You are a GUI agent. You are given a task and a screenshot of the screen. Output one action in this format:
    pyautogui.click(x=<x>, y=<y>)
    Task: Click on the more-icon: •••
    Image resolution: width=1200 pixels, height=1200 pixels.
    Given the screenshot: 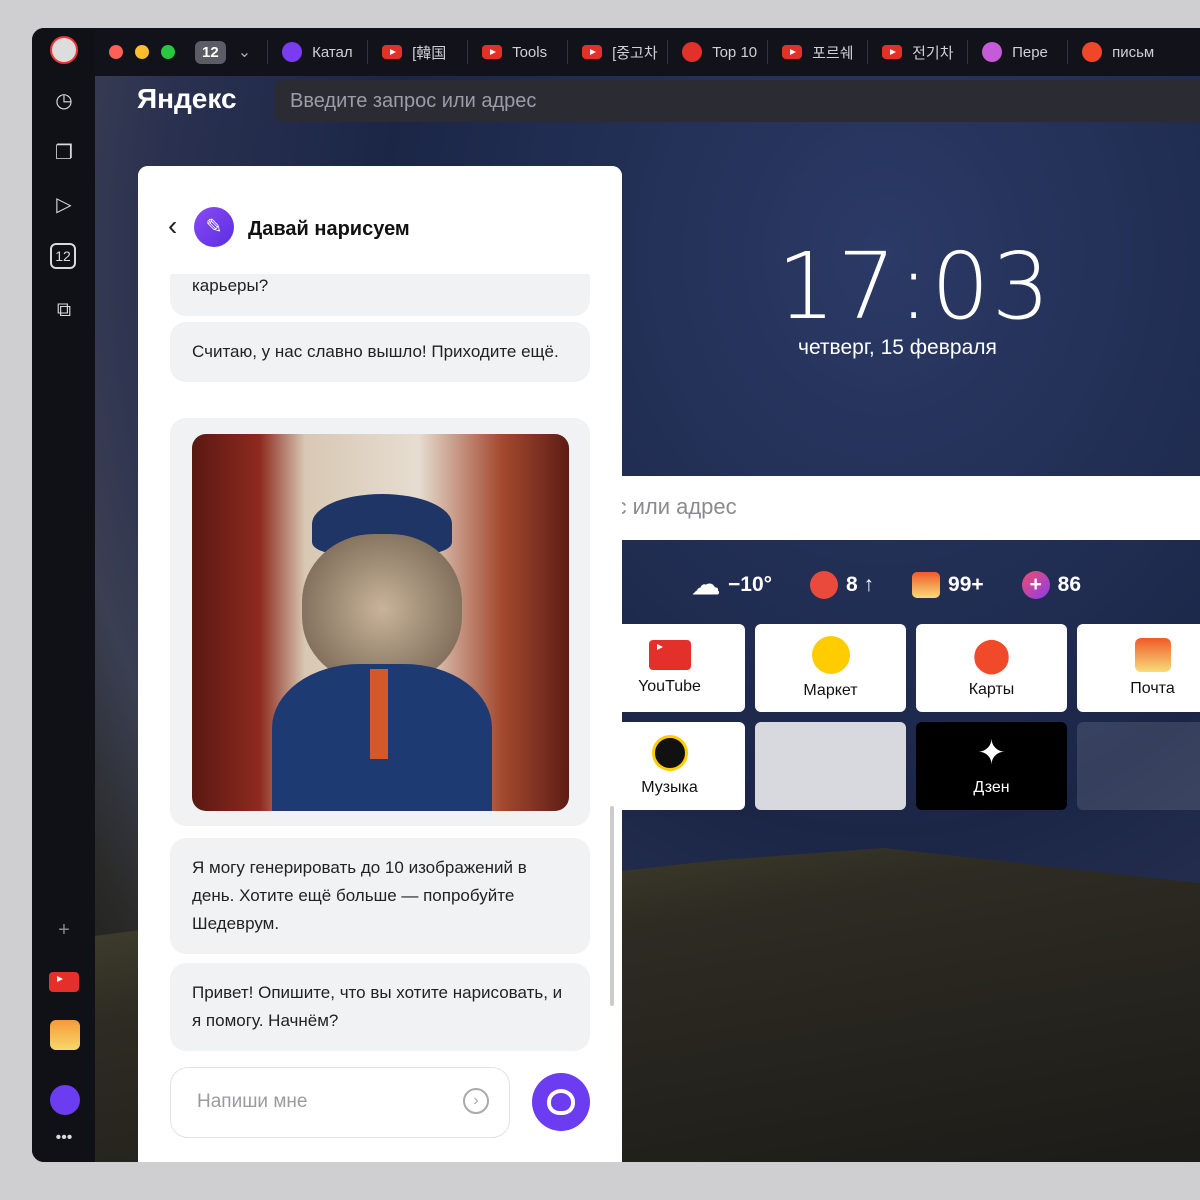 What is the action you would take?
    pyautogui.click(x=64, y=1138)
    